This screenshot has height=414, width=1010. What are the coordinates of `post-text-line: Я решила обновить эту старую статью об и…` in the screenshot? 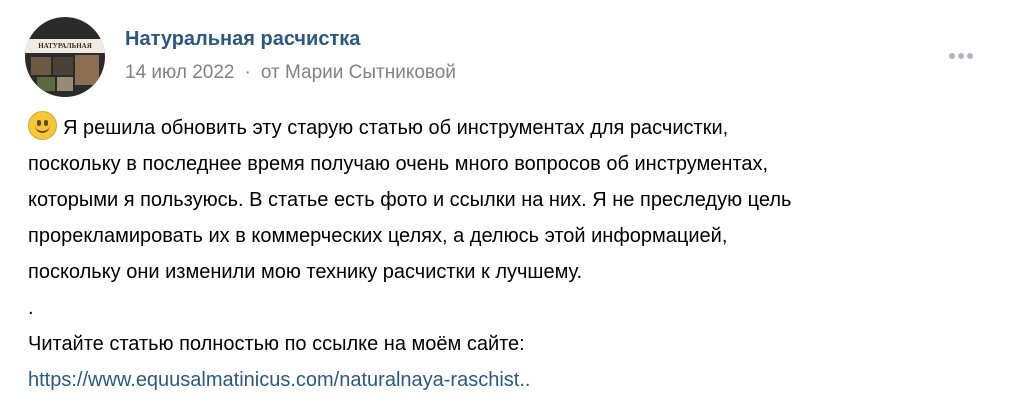 It's located at (508, 128).